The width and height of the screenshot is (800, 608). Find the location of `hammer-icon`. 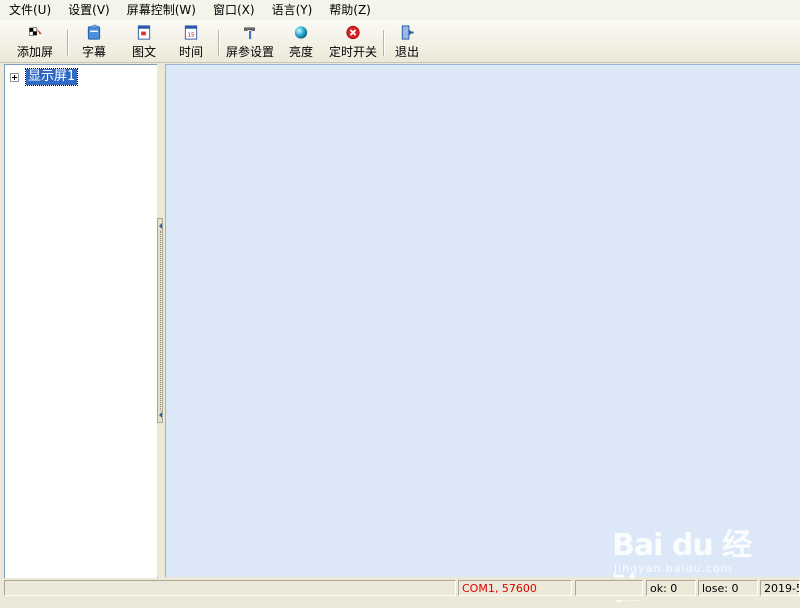

hammer-icon is located at coordinates (249, 33).